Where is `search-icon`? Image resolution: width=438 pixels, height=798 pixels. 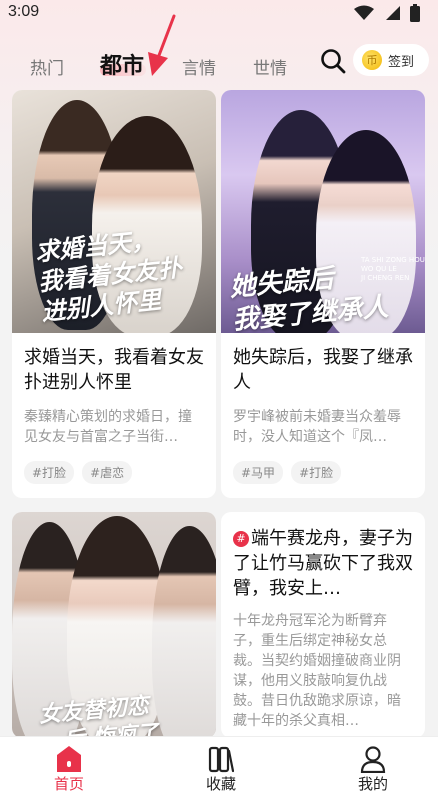 search-icon is located at coordinates (333, 61).